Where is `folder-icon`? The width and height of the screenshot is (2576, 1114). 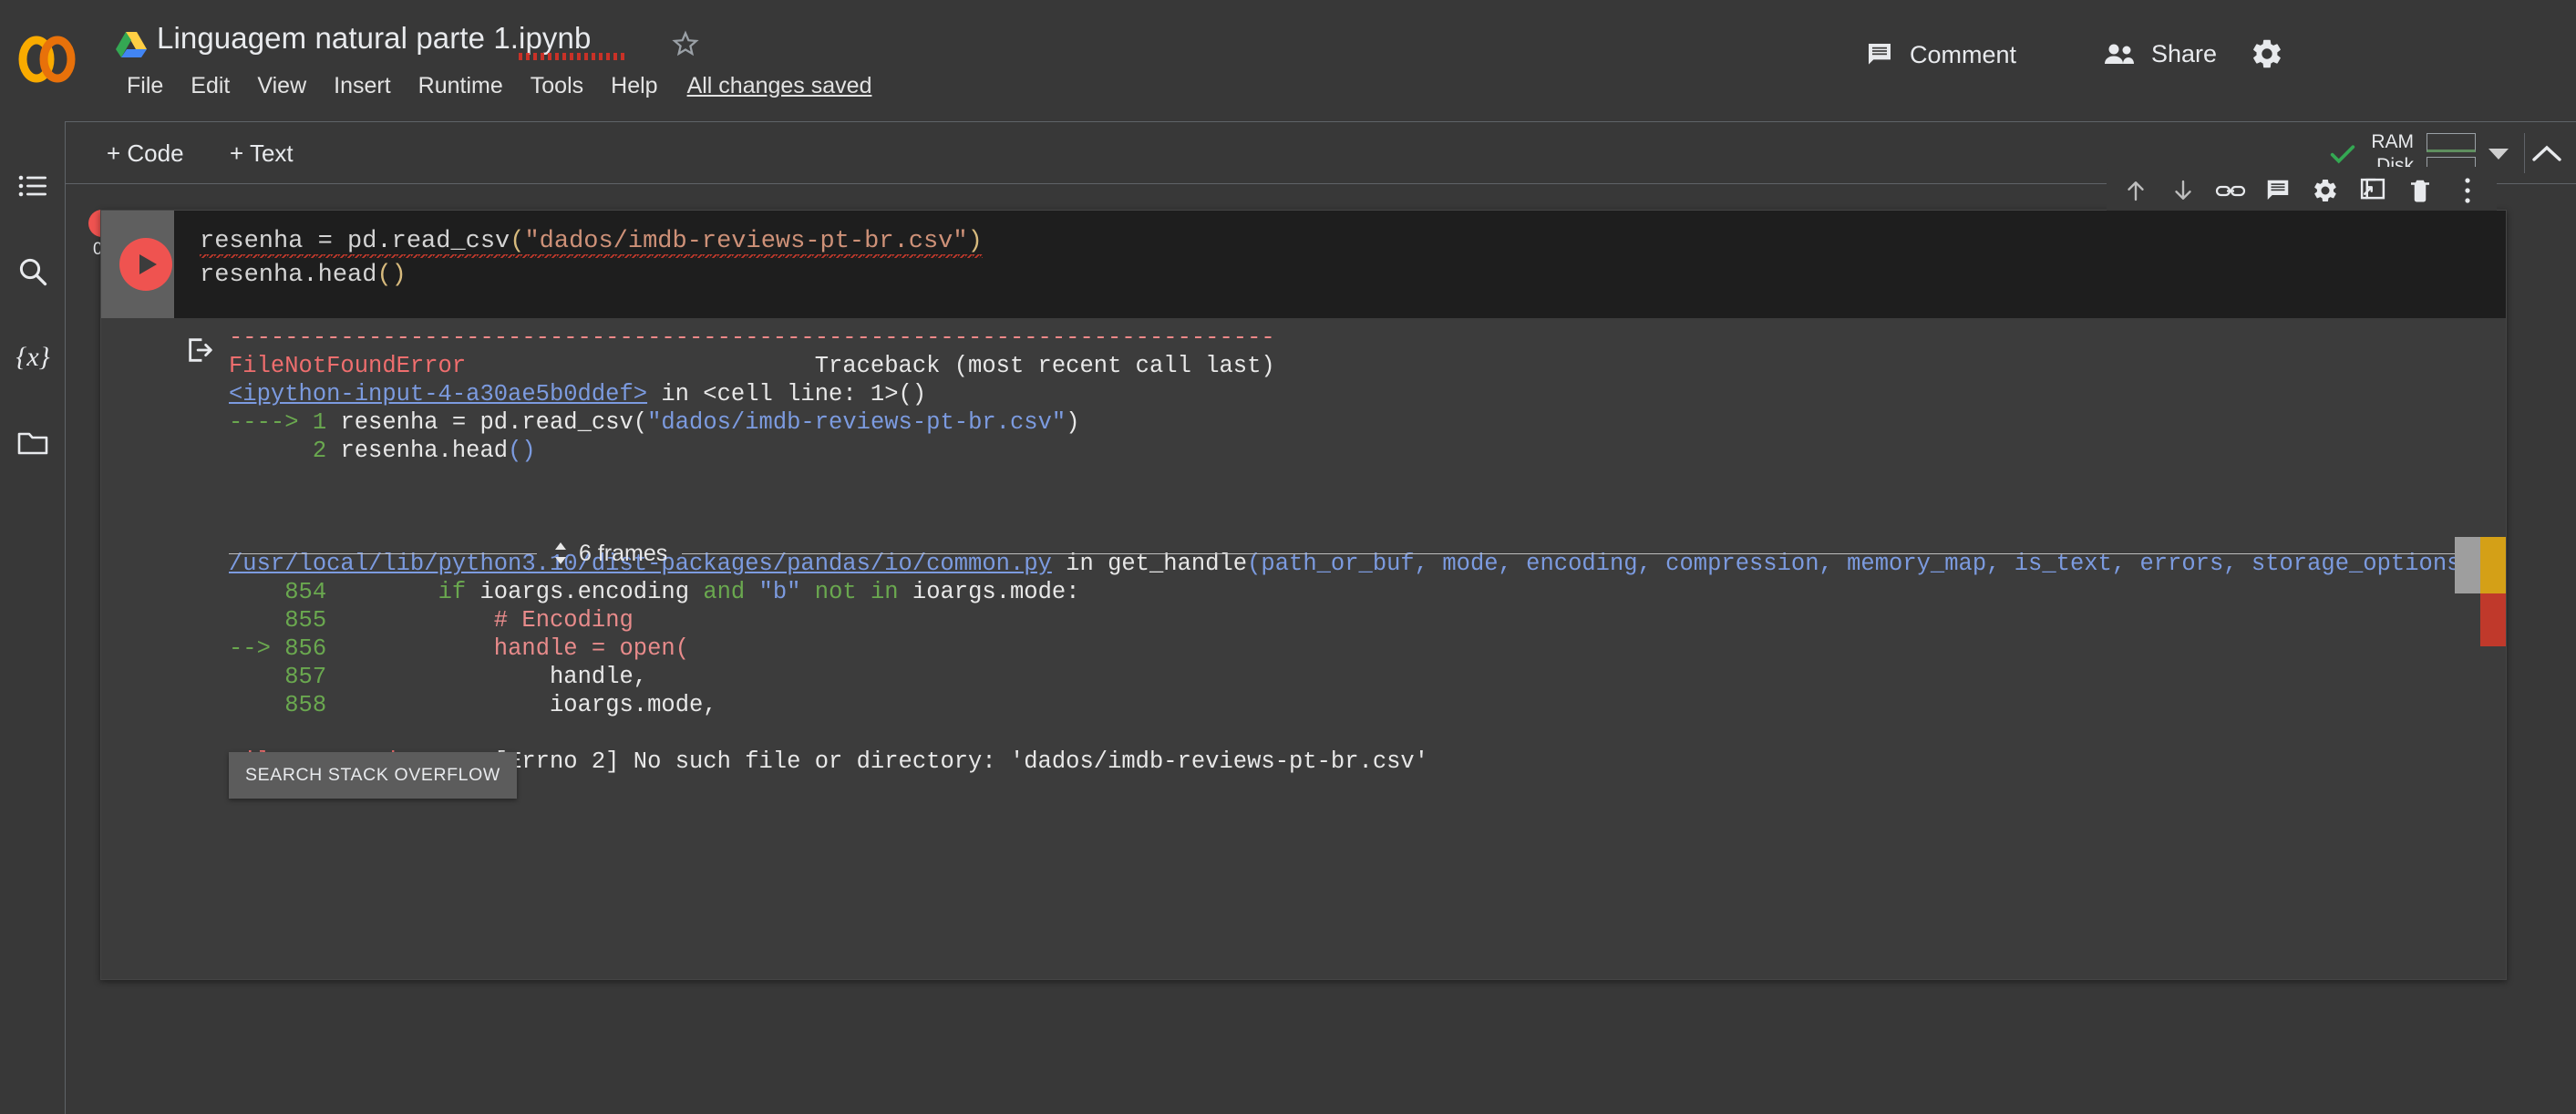
folder-icon is located at coordinates (32, 443).